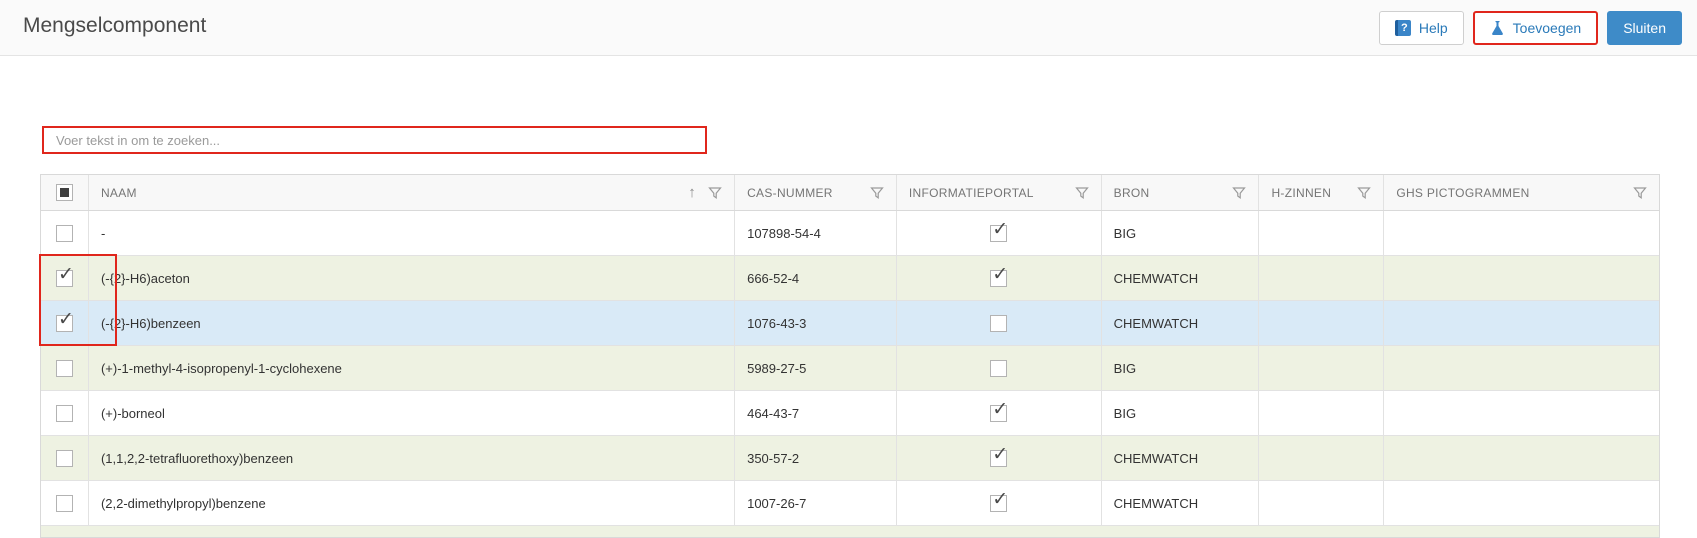 Image resolution: width=1697 pixels, height=538 pixels. What do you see at coordinates (1181, 192) in the screenshot?
I see `column-header-bron: BRON` at bounding box center [1181, 192].